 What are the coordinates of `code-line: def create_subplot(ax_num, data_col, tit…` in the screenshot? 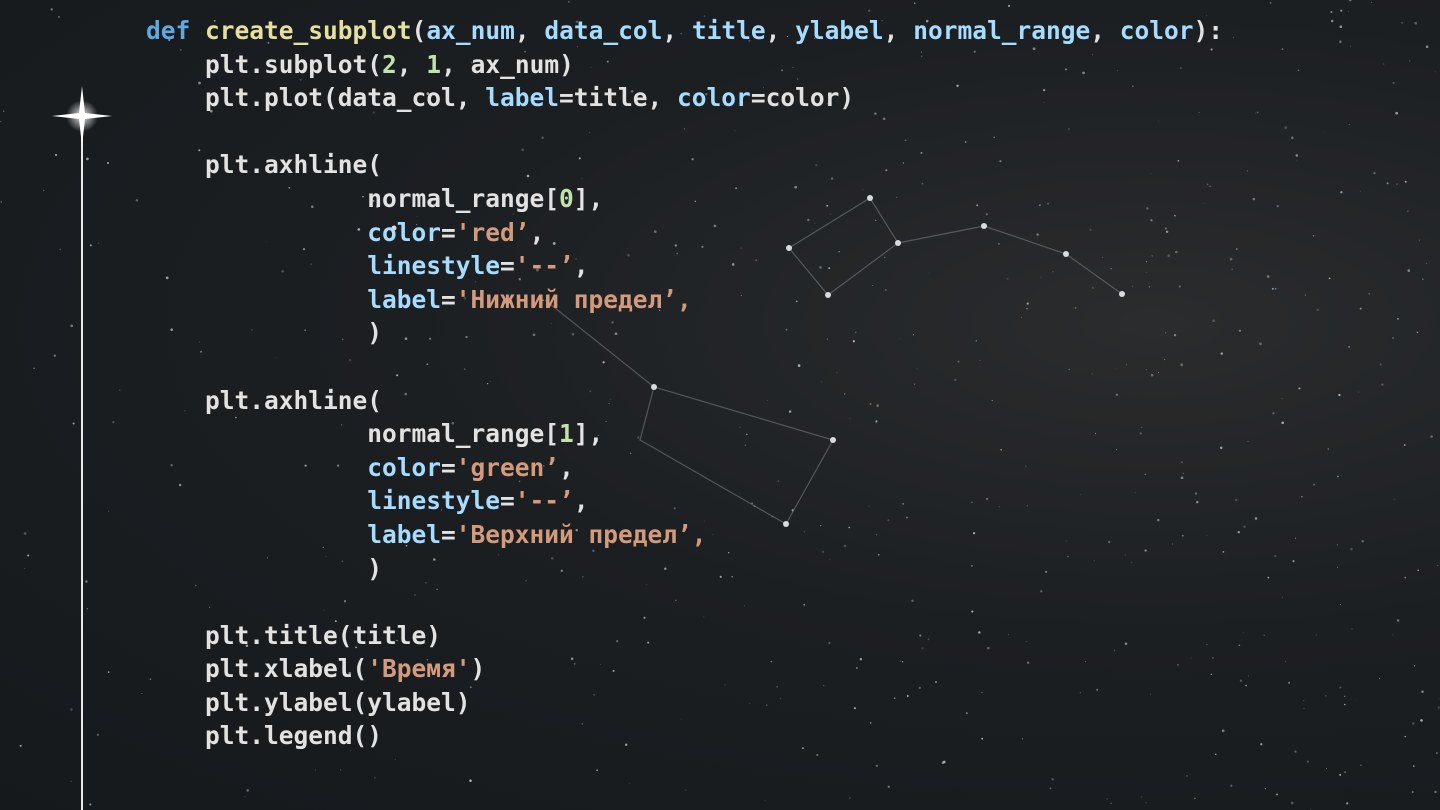 It's located at (684, 31).